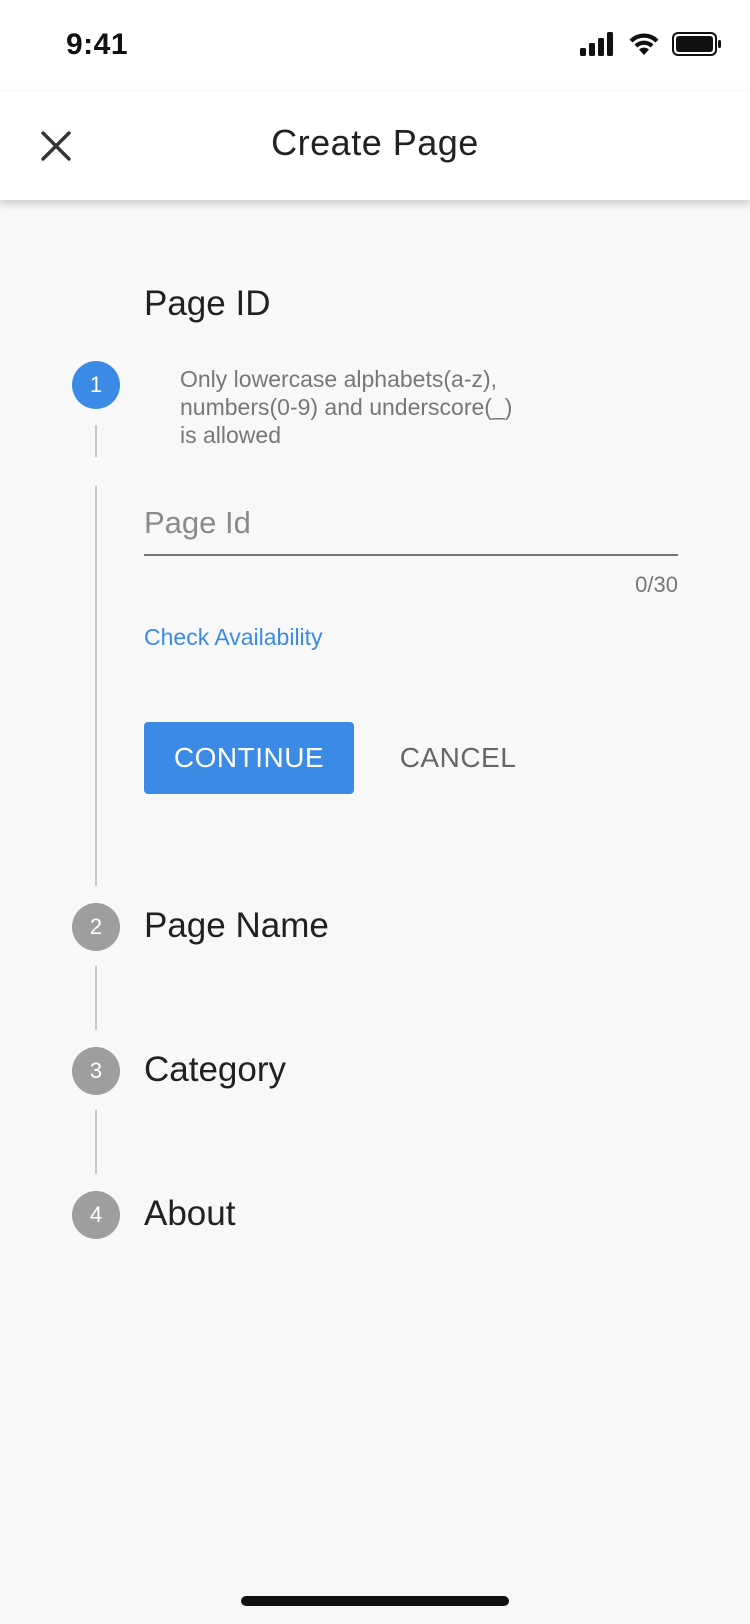 The image size is (750, 1624). I want to click on character-counter: 0/30, so click(656, 584).